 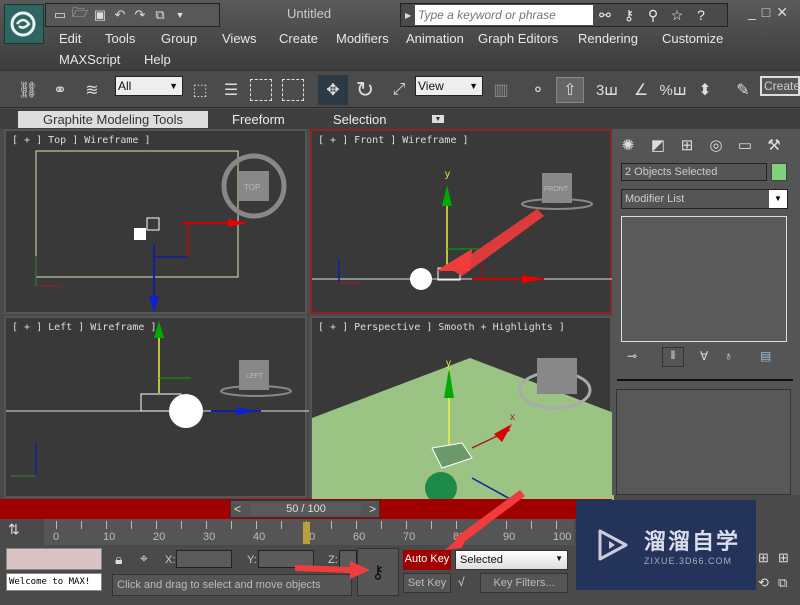 I want to click on utilities-tab-icon: ⚒, so click(x=774, y=145).